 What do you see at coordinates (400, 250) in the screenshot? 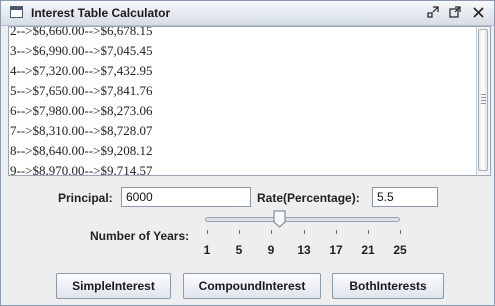
I see `slider-tick-label: 25` at bounding box center [400, 250].